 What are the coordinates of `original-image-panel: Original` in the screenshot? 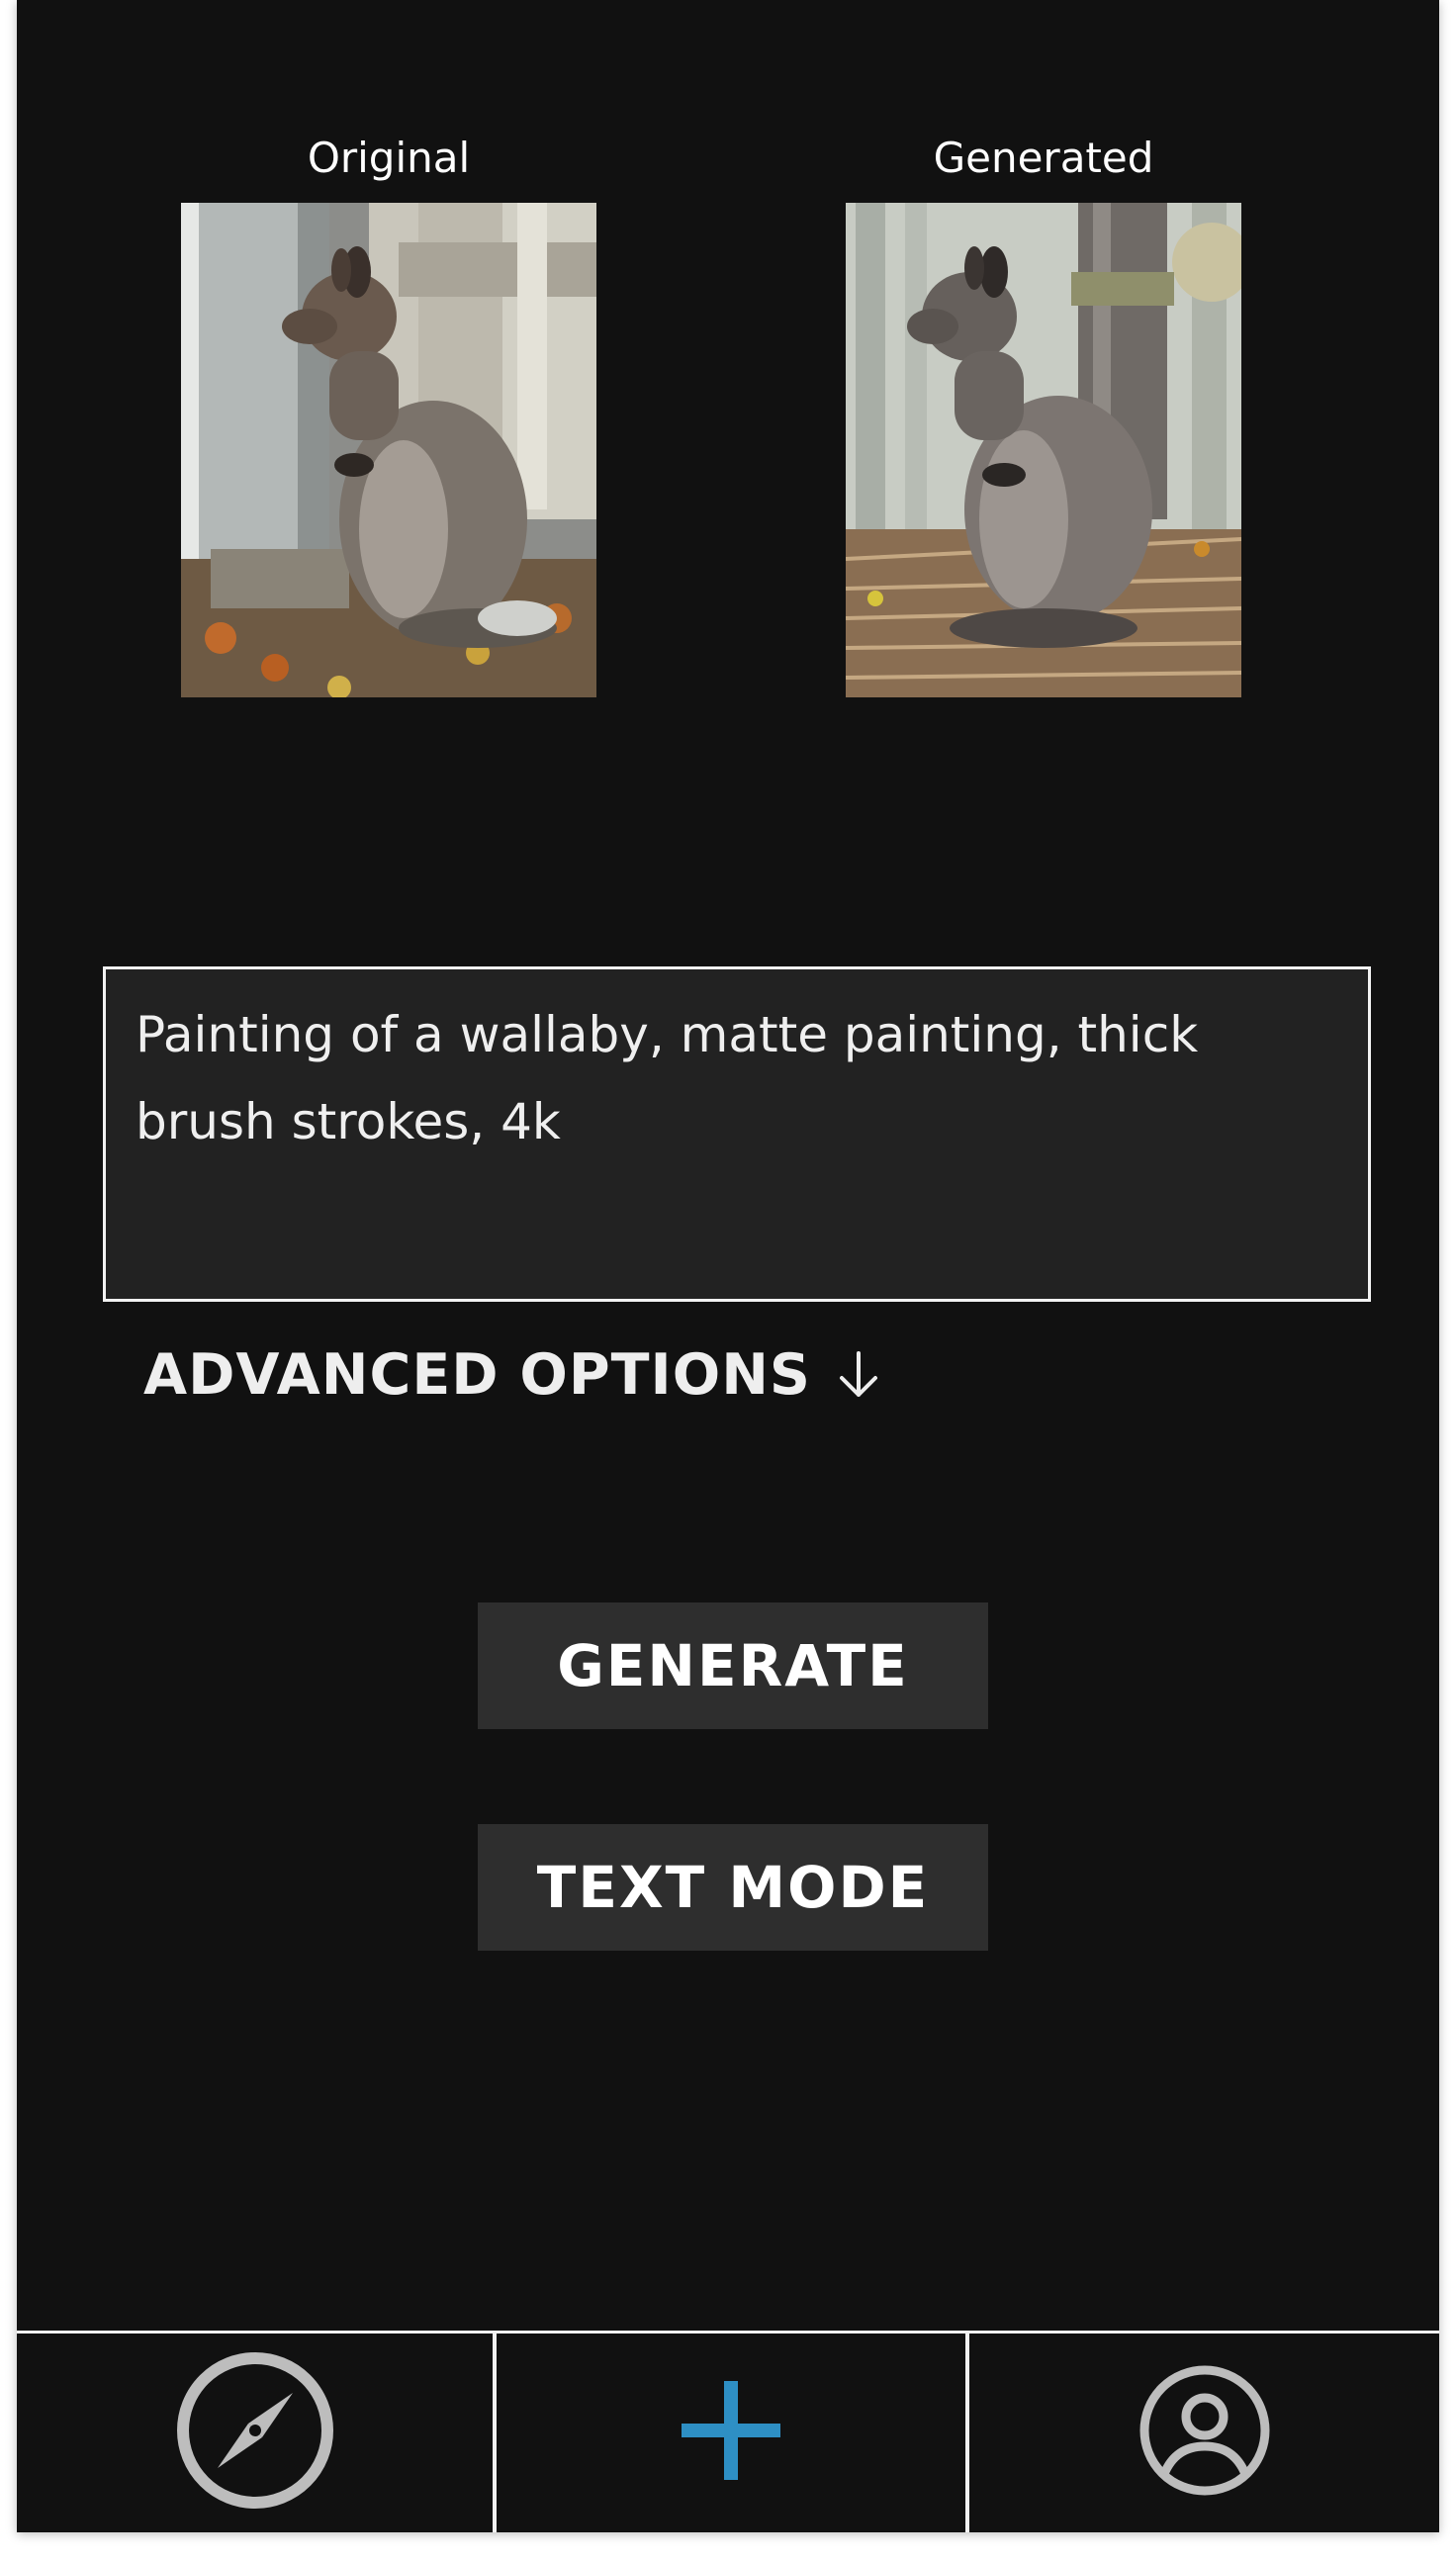 It's located at (388, 413).